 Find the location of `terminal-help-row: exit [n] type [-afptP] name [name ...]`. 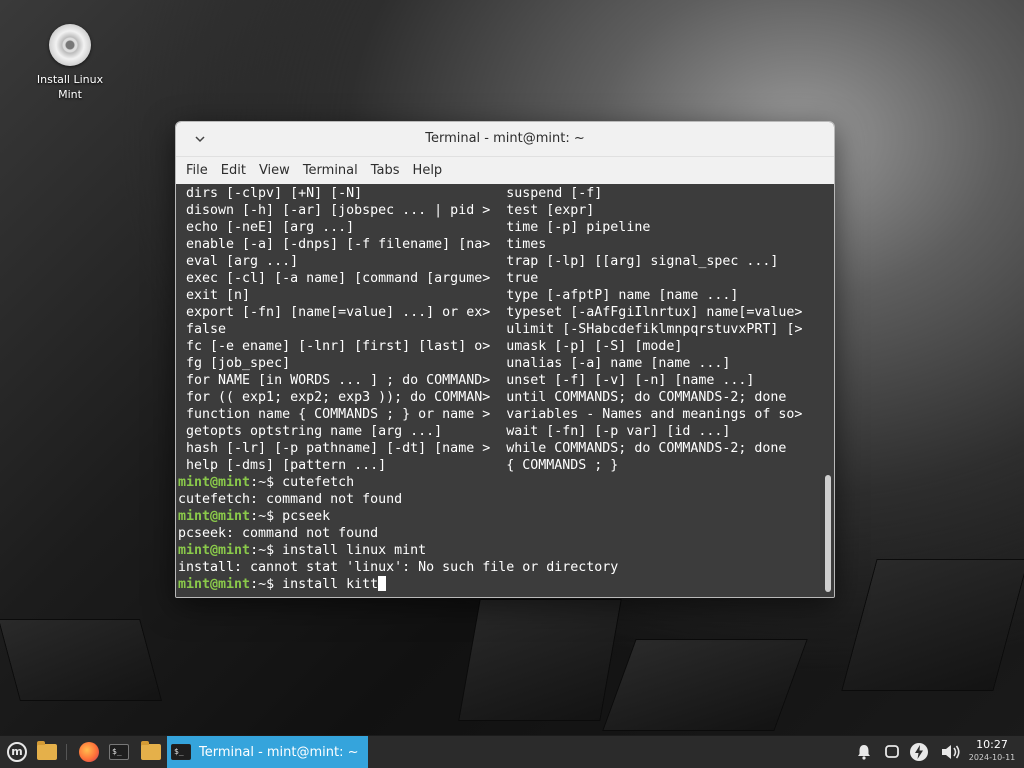

terminal-help-row: exit [n] type [-afptP] name [name ...] is located at coordinates (490, 295).